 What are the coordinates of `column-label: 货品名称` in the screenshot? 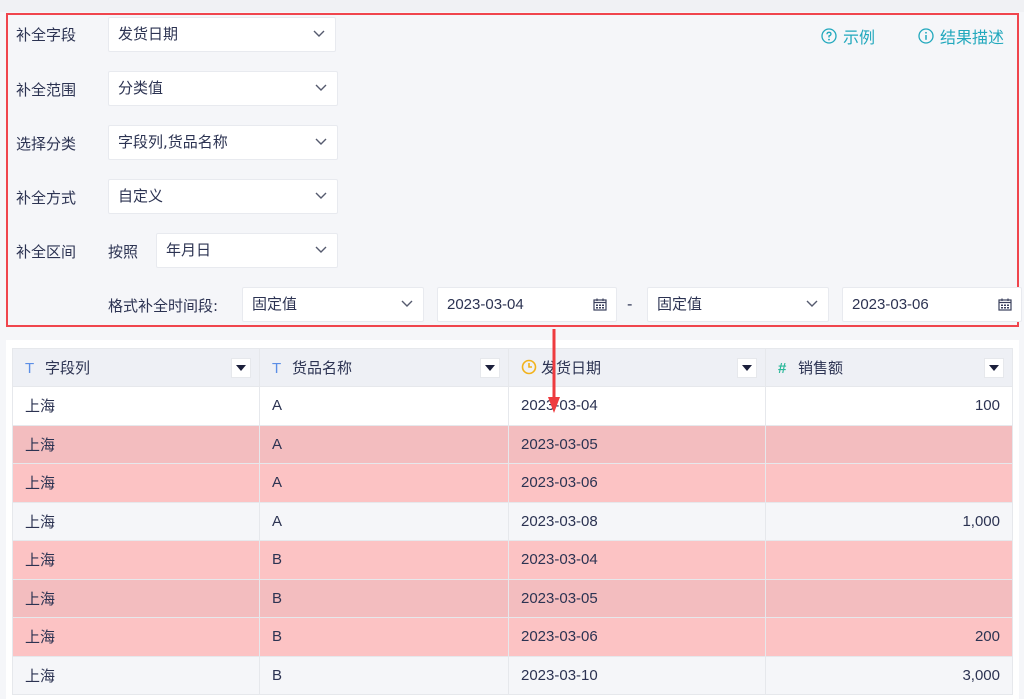 It's located at (322, 368).